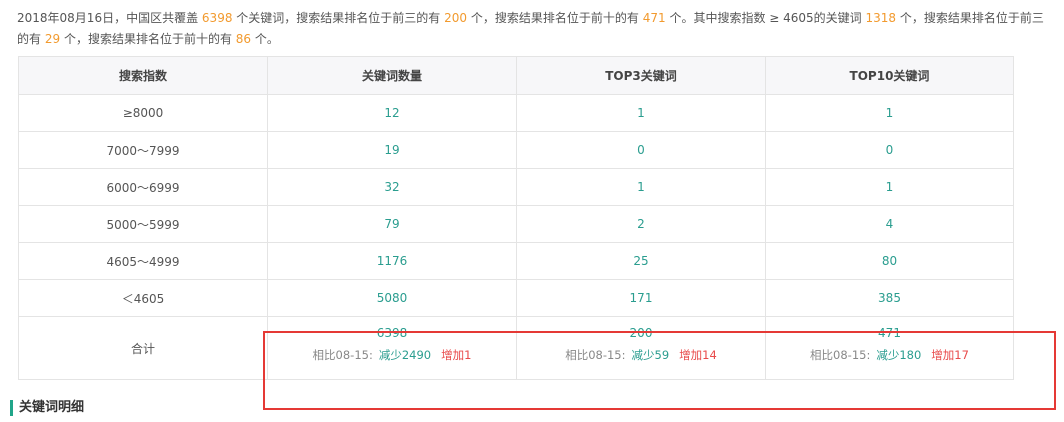 The image size is (1064, 422). I want to click on search-index-range: ≥8000, so click(143, 113).